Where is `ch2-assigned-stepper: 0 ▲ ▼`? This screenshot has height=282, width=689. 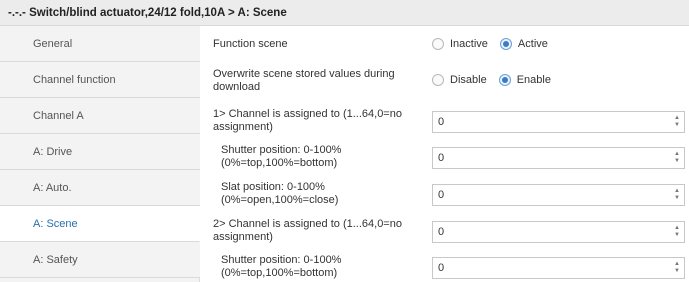
ch2-assigned-stepper: 0 ▲ ▼ is located at coordinates (558, 232).